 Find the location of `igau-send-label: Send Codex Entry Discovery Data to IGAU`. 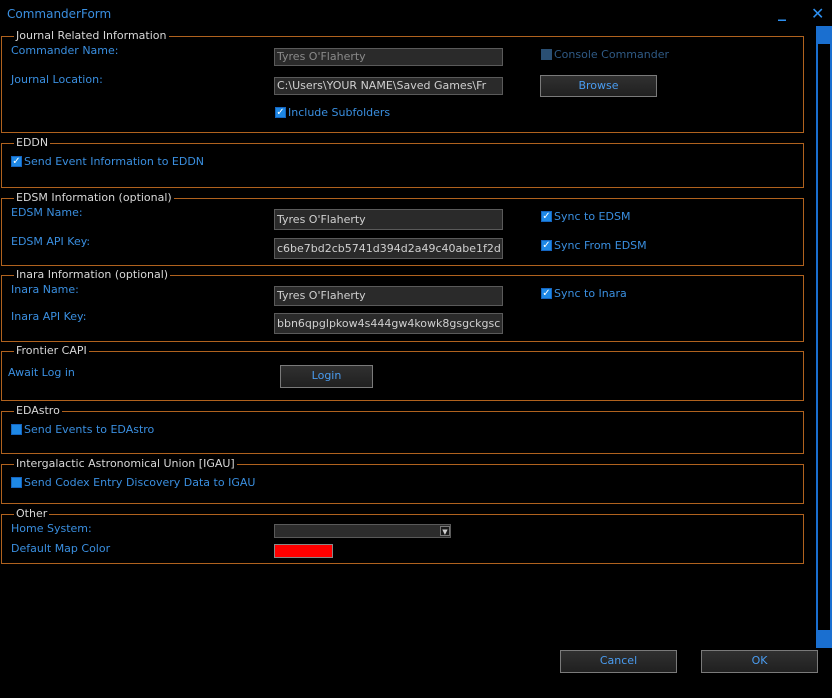

igau-send-label: Send Codex Entry Discovery Data to IGAU is located at coordinates (140, 482).